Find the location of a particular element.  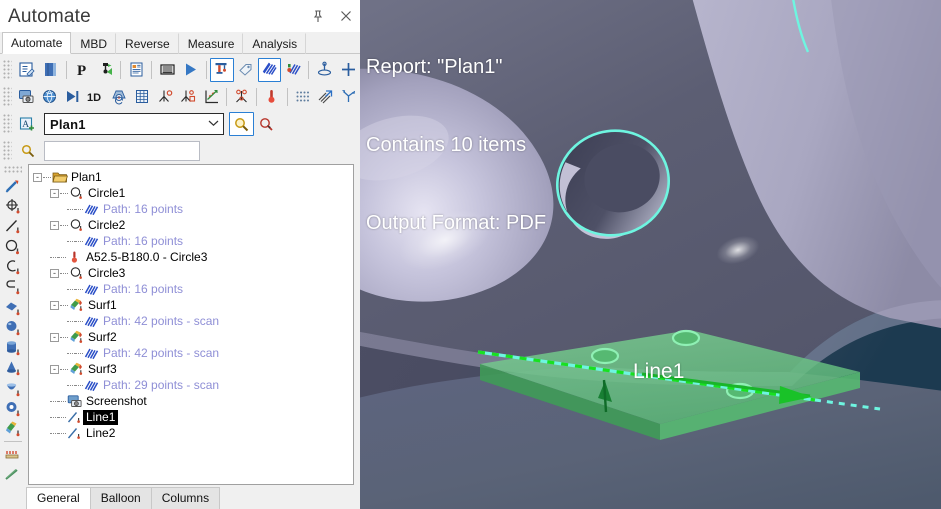

scan-probe-icon is located at coordinates (293, 70).